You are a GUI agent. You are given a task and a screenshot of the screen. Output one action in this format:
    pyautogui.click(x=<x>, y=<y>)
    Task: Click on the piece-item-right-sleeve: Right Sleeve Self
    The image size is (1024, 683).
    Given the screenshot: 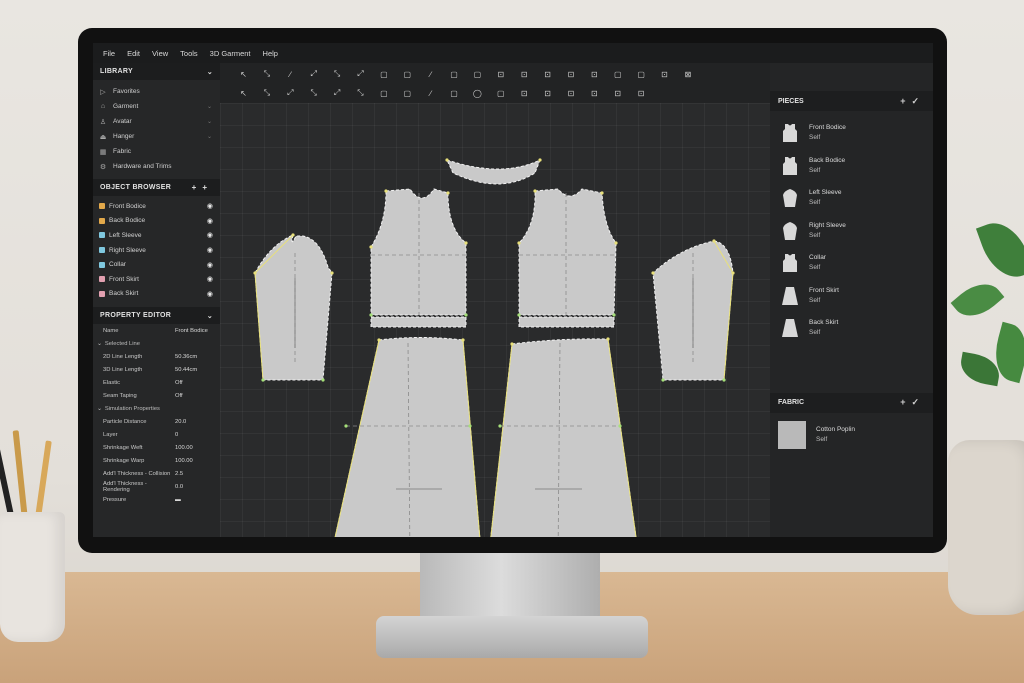 What is the action you would take?
    pyautogui.click(x=851, y=231)
    